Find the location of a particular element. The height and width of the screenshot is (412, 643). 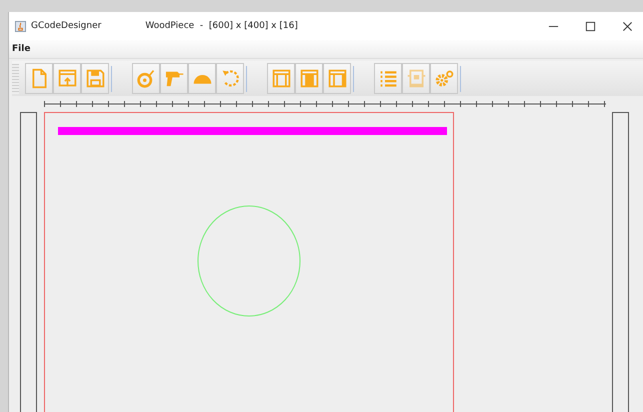

floppy-button is located at coordinates (95, 78).